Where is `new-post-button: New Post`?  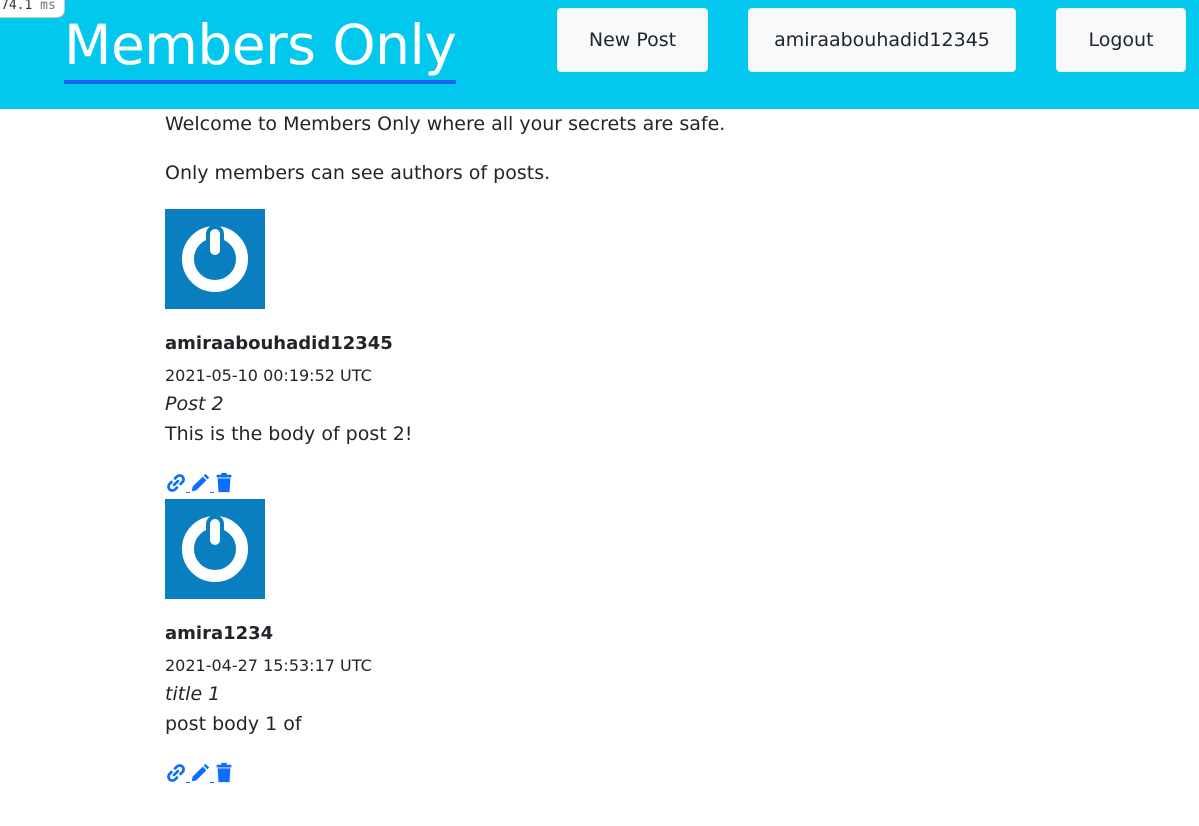 new-post-button: New Post is located at coordinates (632, 40).